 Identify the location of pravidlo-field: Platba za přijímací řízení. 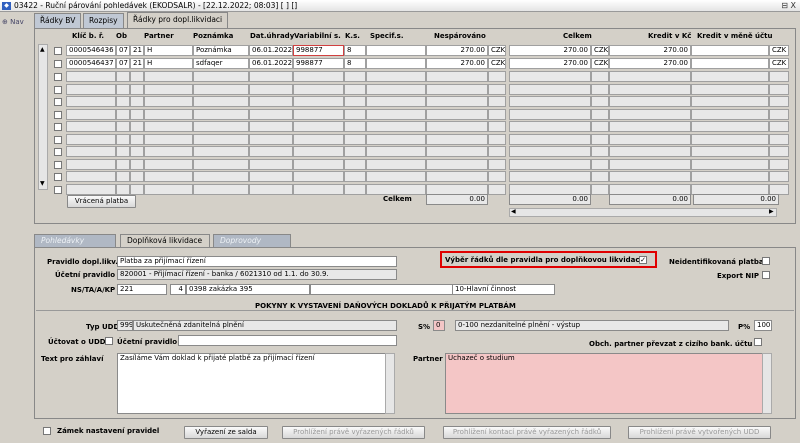
(257, 261).